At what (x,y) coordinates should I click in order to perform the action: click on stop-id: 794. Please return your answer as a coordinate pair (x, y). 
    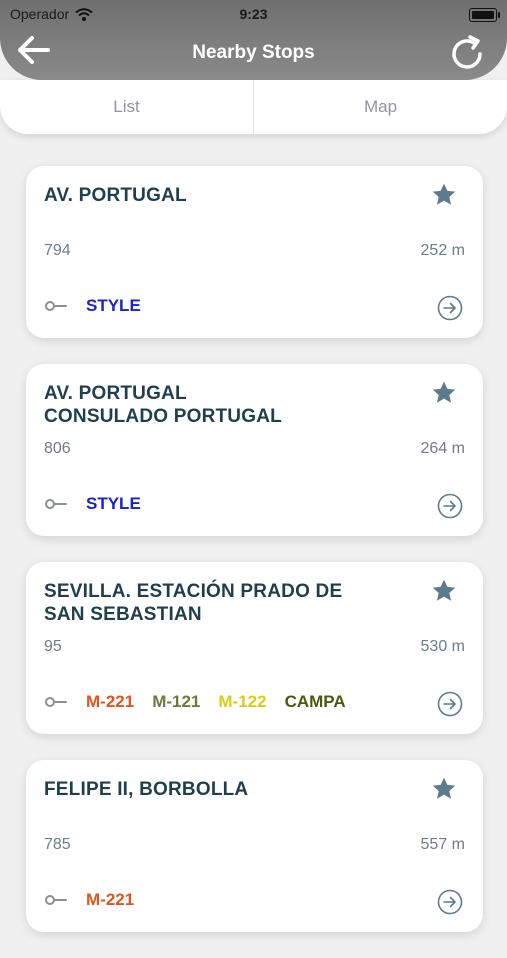
    Looking at the image, I should click on (57, 250).